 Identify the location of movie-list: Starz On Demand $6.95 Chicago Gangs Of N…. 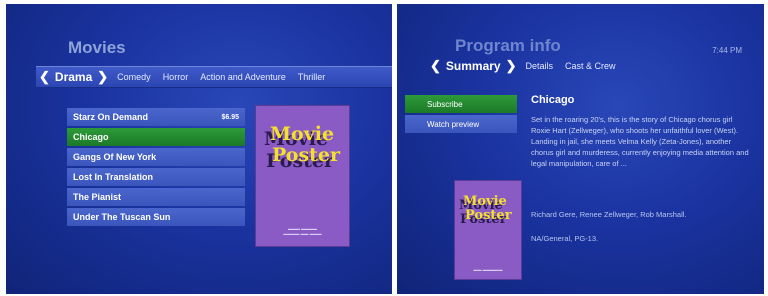
(156, 168).